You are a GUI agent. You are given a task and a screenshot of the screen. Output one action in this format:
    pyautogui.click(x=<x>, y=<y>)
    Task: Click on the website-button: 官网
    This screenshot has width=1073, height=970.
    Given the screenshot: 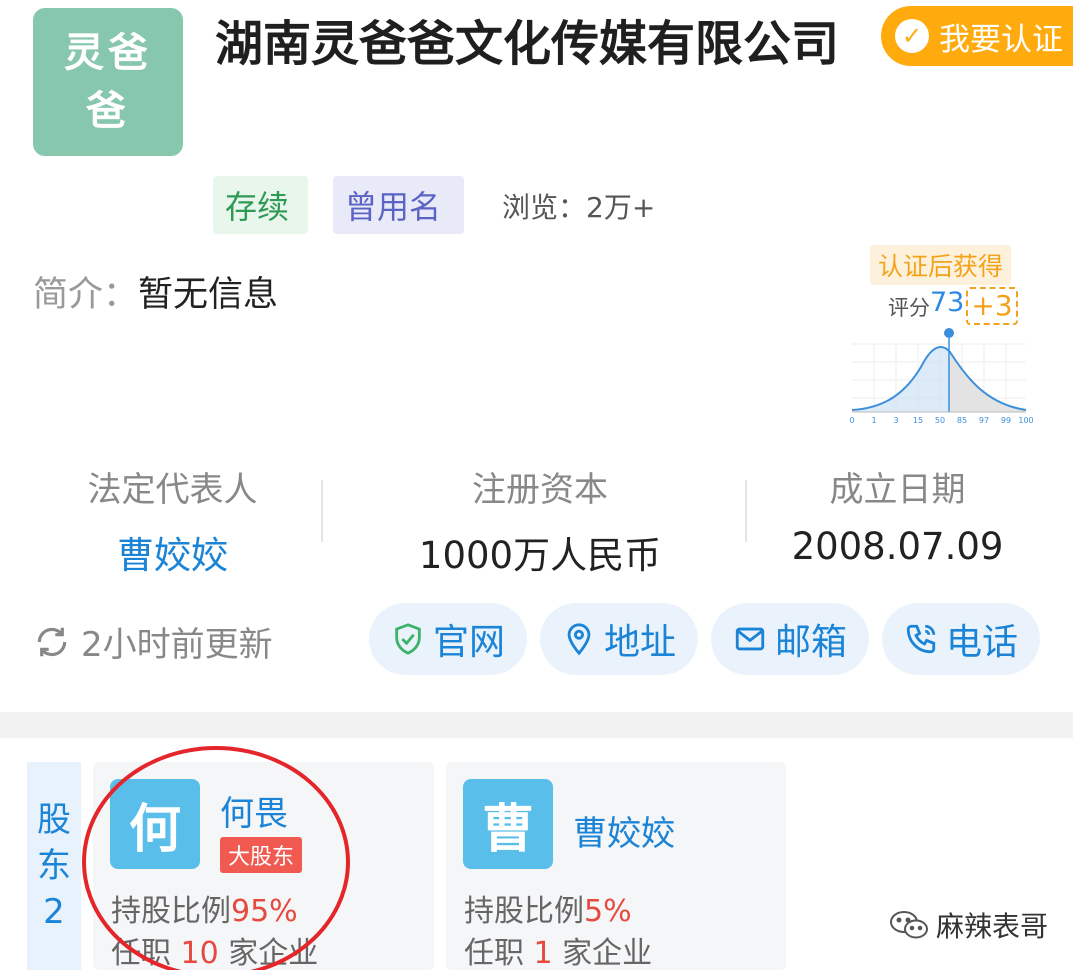 What is the action you would take?
    pyautogui.click(x=448, y=639)
    